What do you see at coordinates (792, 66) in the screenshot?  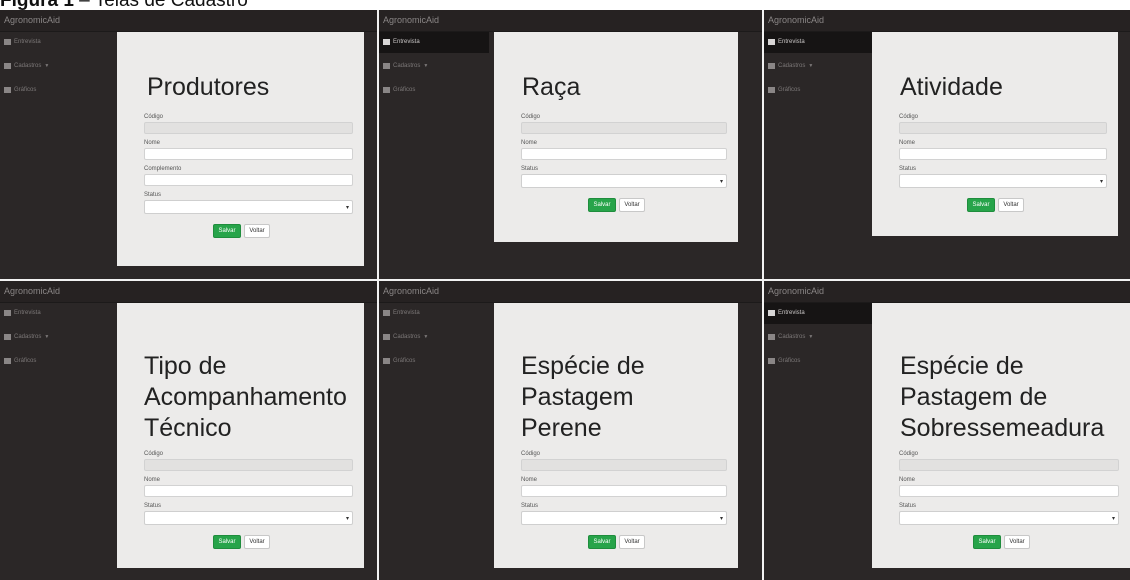 I see `sidebar-item-label: Cadastros` at bounding box center [792, 66].